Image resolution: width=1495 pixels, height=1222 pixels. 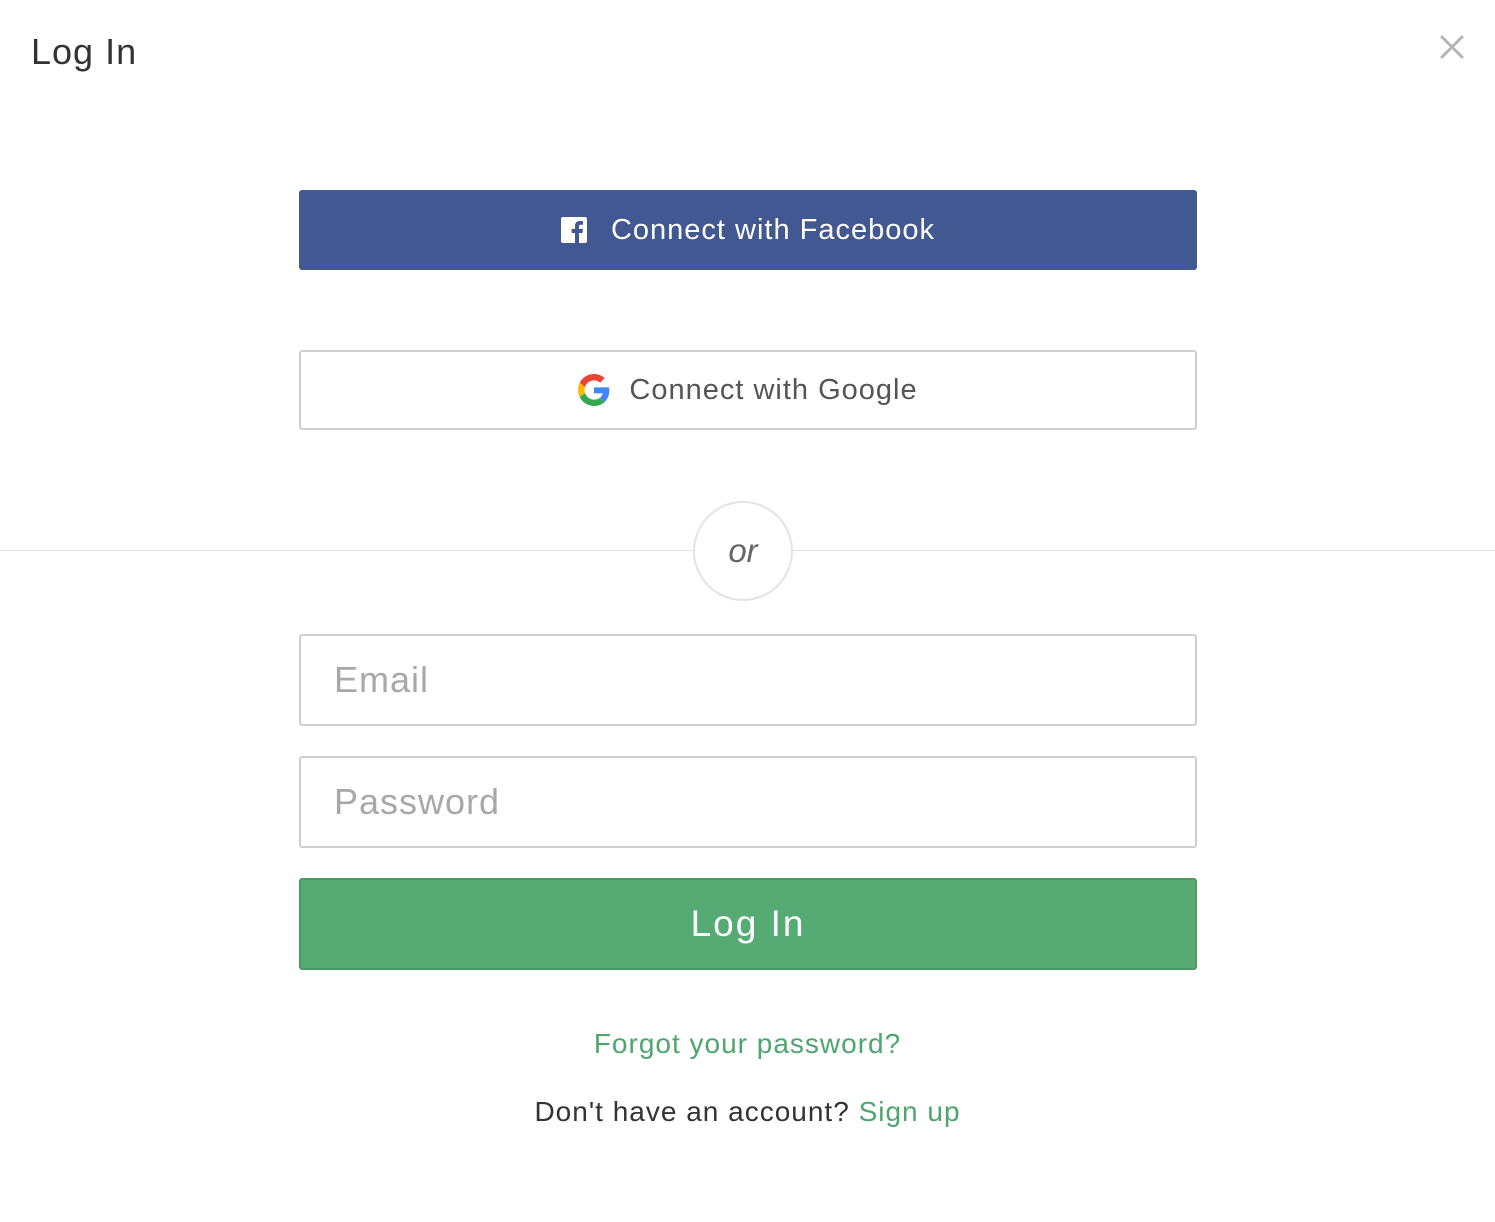 I want to click on google-icon, so click(x=594, y=390).